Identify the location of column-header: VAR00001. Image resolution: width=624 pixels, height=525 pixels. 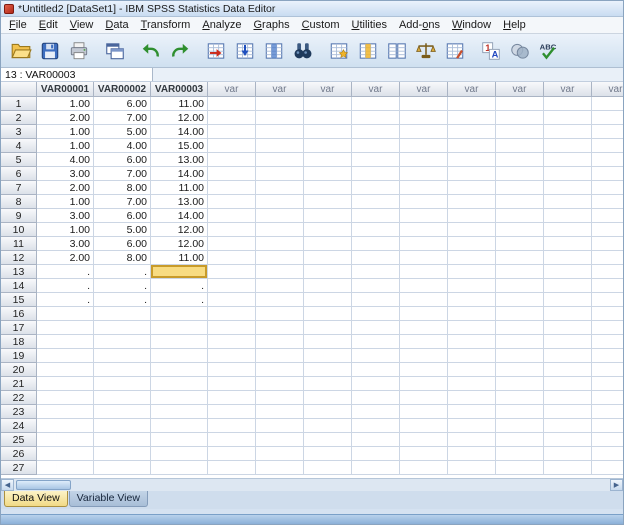
(65, 89).